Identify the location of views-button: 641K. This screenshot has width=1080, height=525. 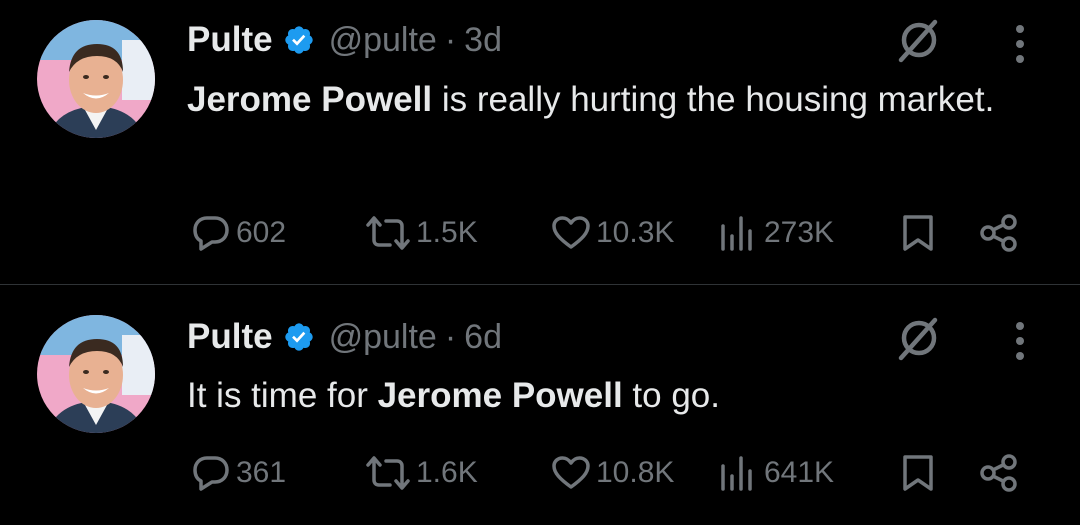
(776, 473).